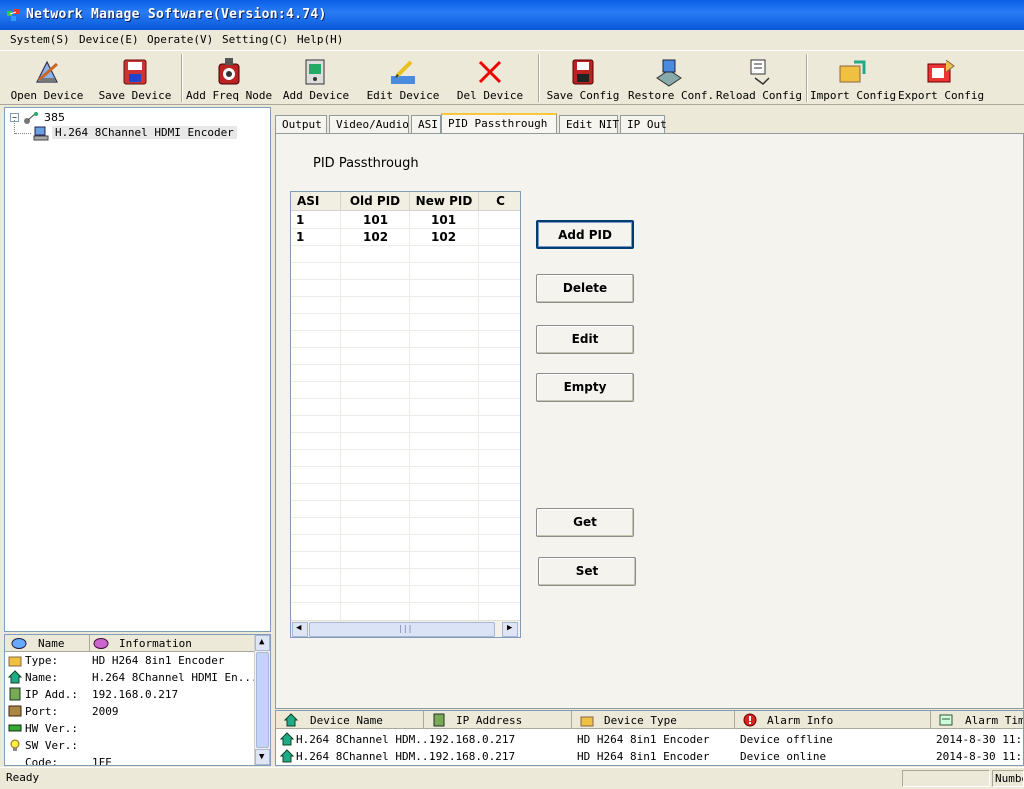  I want to click on col-old-pid: Old PID, so click(375, 201).